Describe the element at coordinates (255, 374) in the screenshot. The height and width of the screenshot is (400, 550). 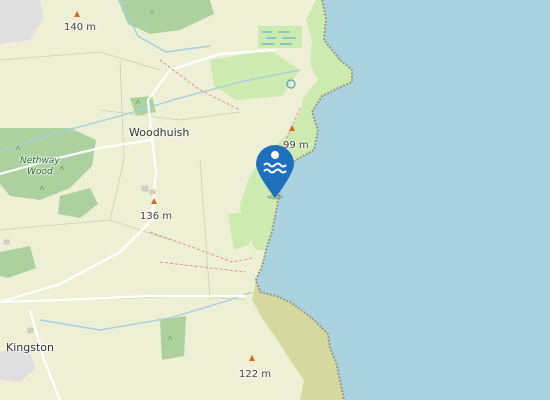
I see `peak-label-122: 122 m` at that location.